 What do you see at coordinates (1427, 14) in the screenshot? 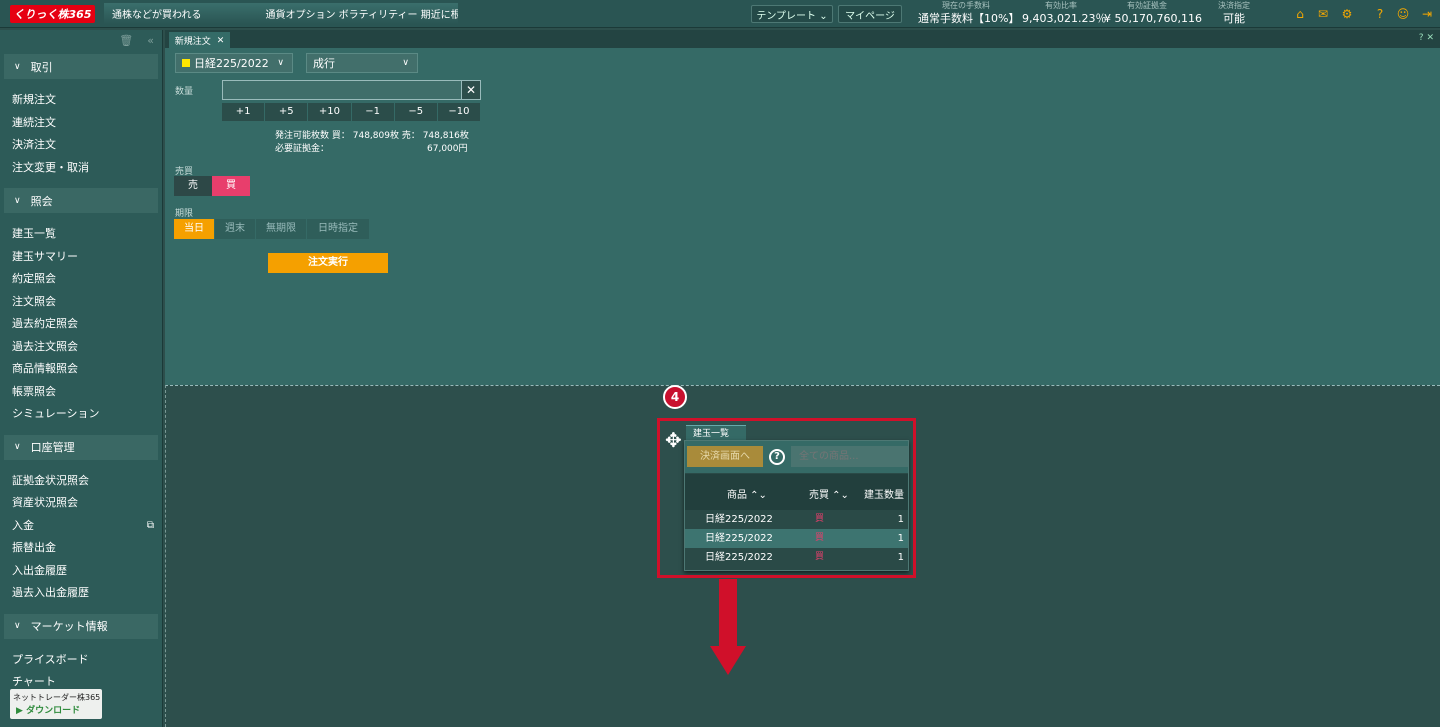
I see `logout-icon: ⇥` at bounding box center [1427, 14].